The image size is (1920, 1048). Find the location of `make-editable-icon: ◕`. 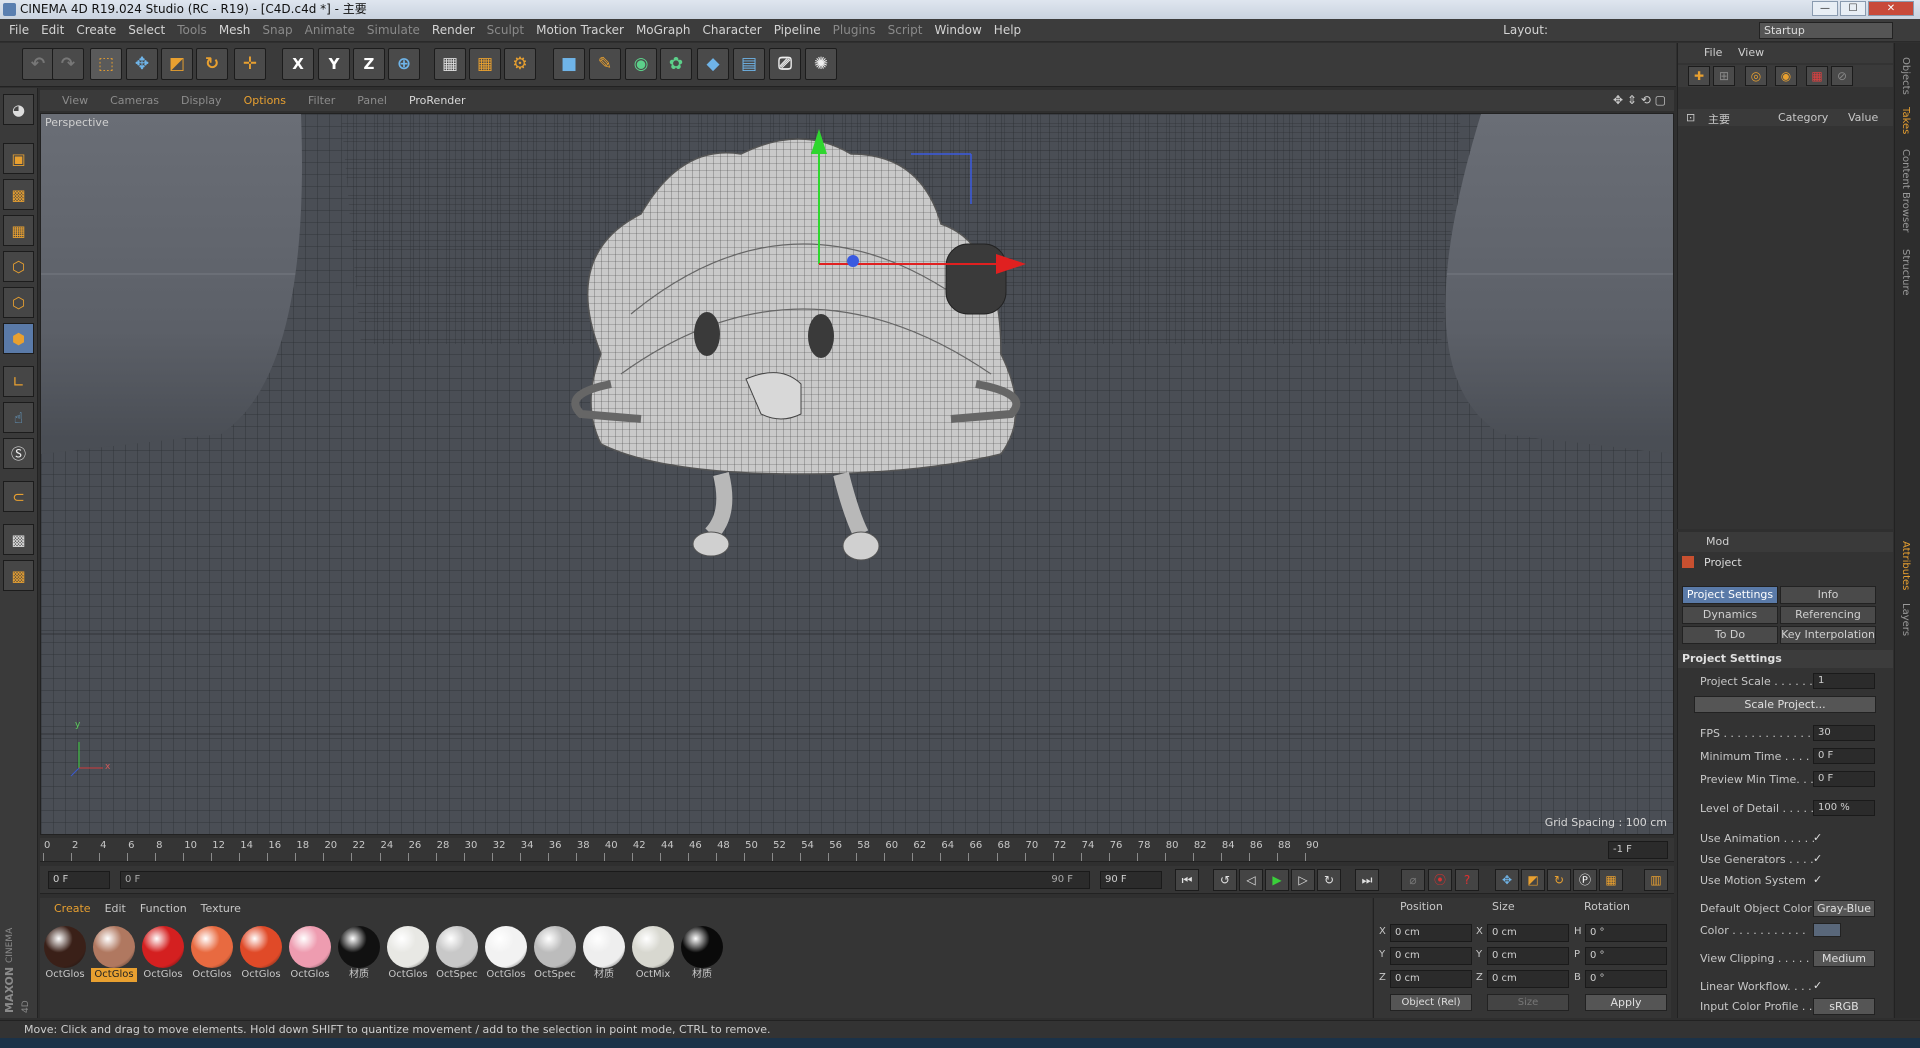

make-editable-icon: ◕ is located at coordinates (18, 109).